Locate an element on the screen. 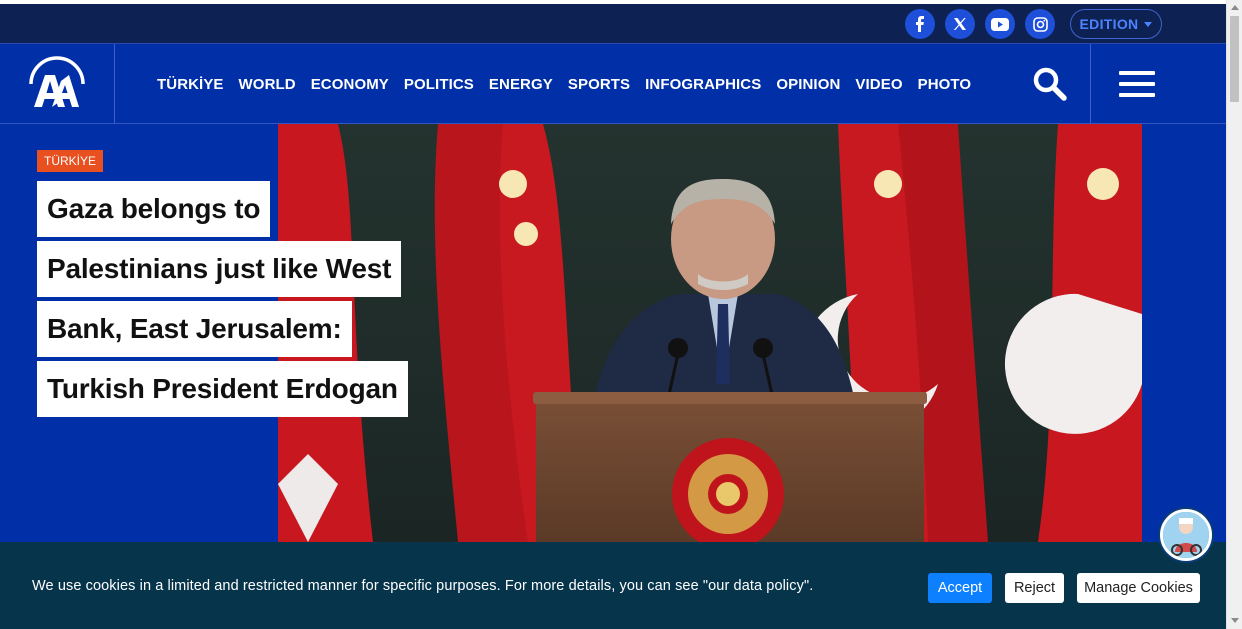 This screenshot has height=629, width=1242. aa-logo is located at coordinates (57, 84).